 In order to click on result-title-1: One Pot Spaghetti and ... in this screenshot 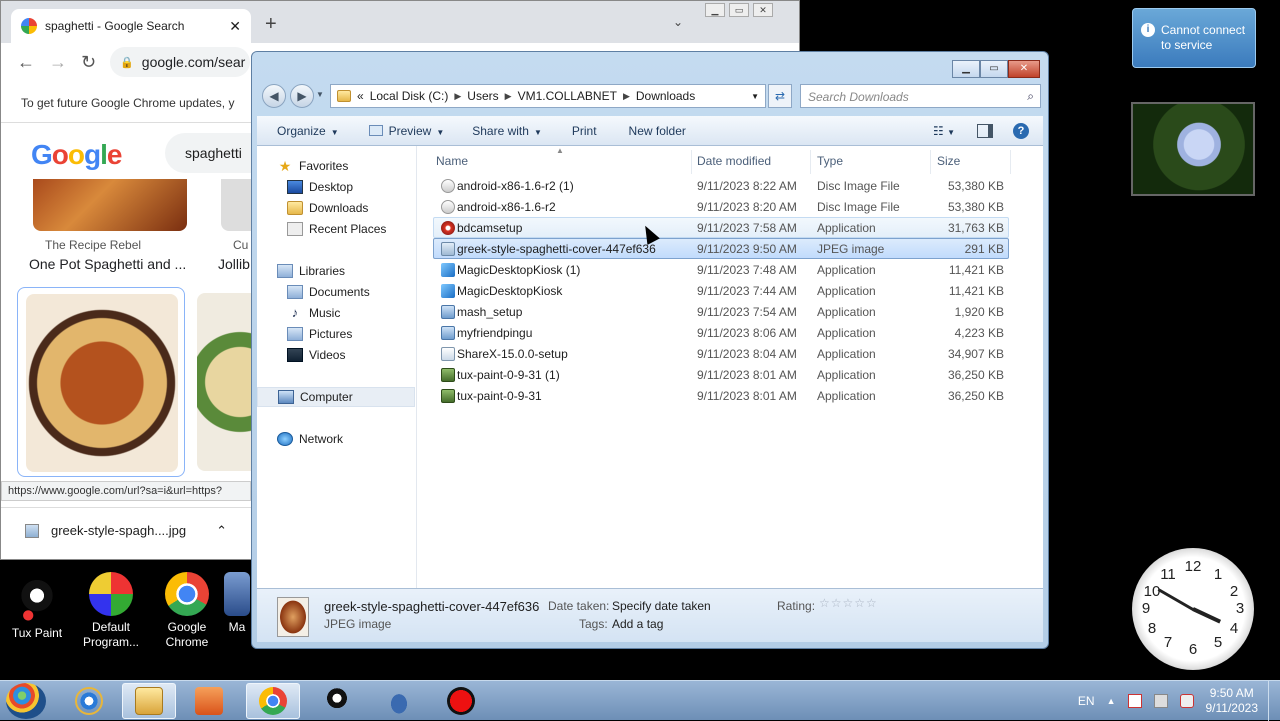, I will do `click(107, 264)`.